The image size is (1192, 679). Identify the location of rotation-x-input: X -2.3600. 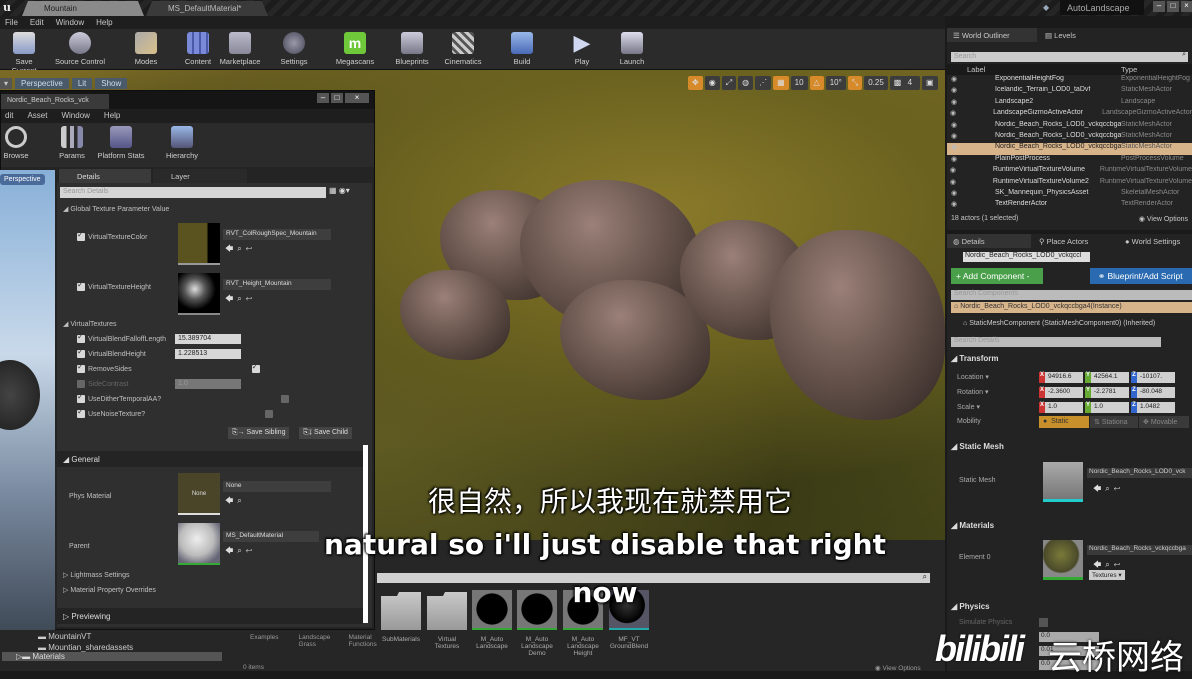
(1061, 392).